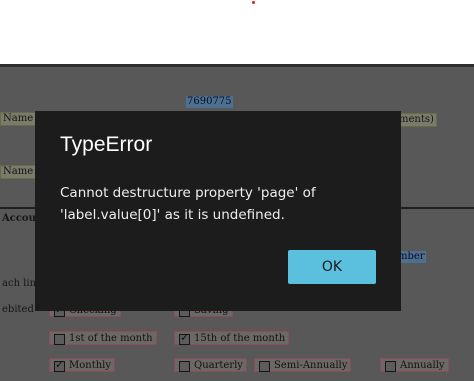 The width and height of the screenshot is (474, 381). I want to click on name-label-1: Name, so click(18, 119).